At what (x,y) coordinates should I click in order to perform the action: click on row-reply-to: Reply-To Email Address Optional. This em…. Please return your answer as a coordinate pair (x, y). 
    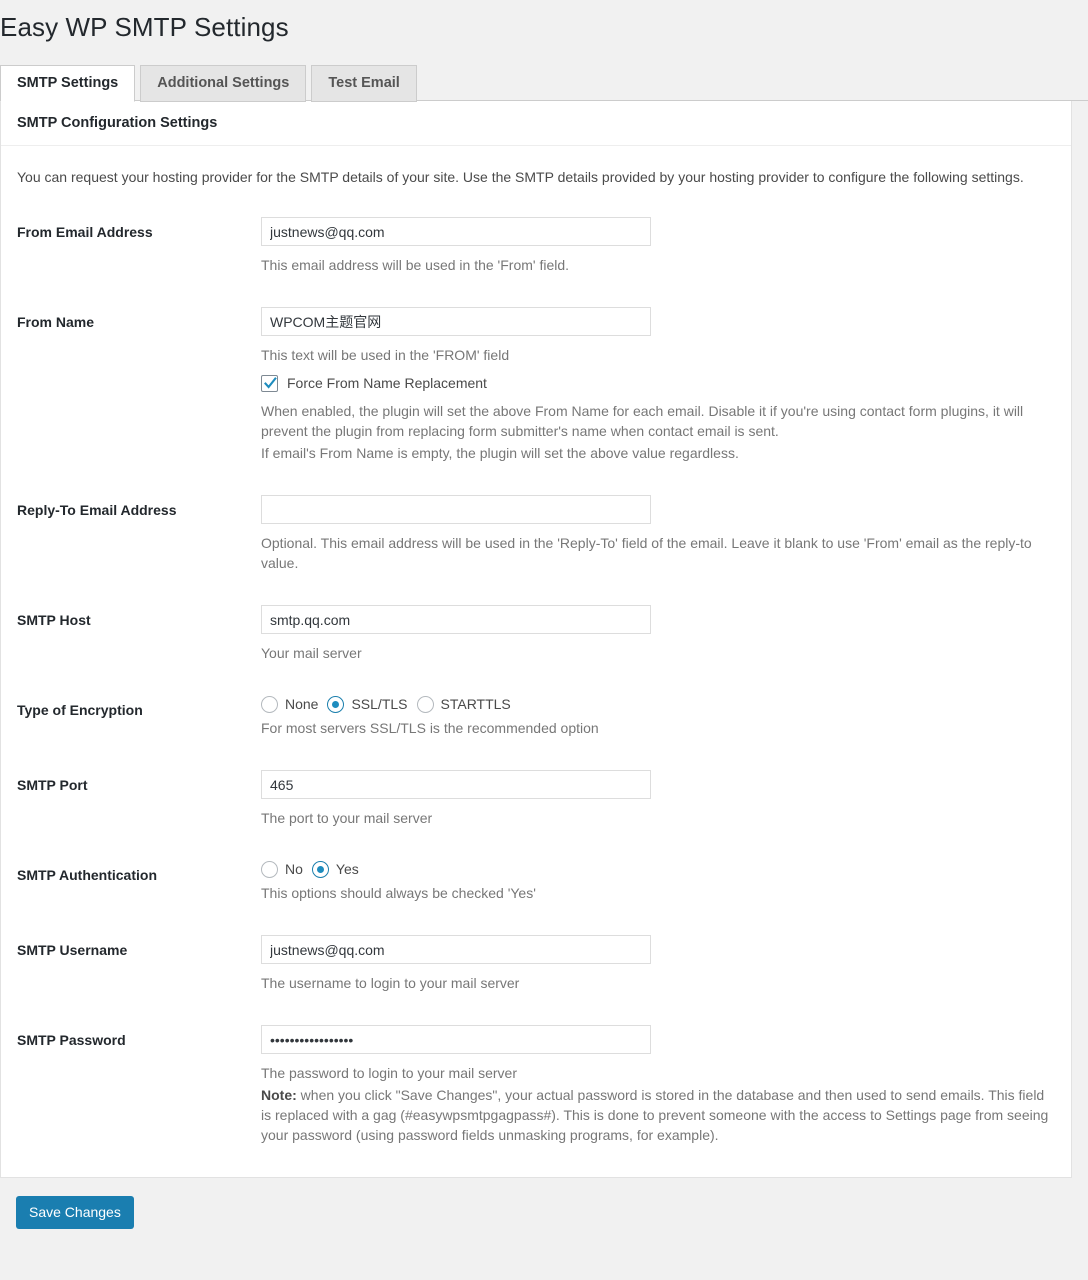
    Looking at the image, I should click on (536, 534).